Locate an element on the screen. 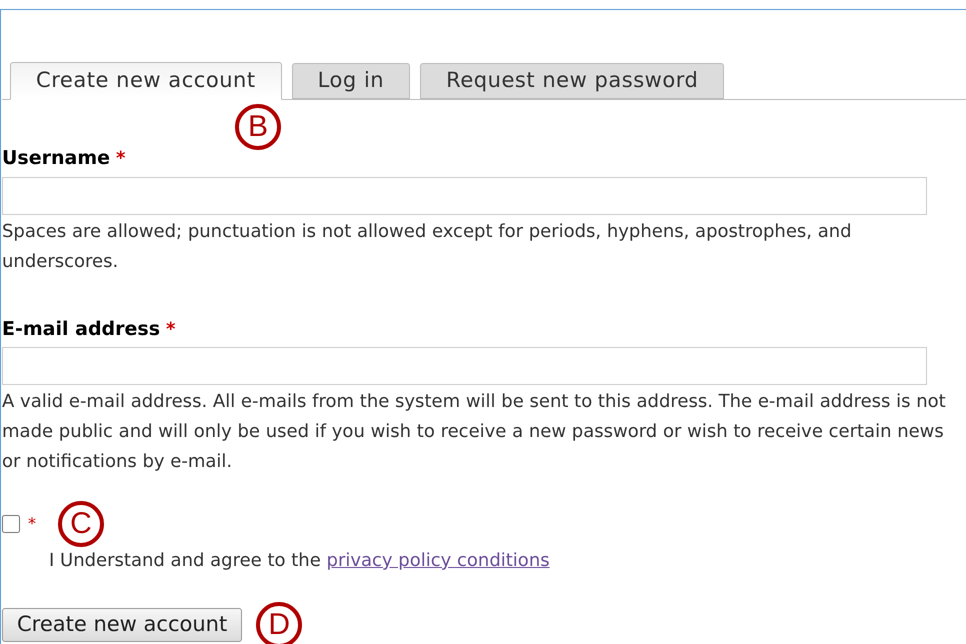 The image size is (966, 644). field-label: Username is located at coordinates (56, 158).